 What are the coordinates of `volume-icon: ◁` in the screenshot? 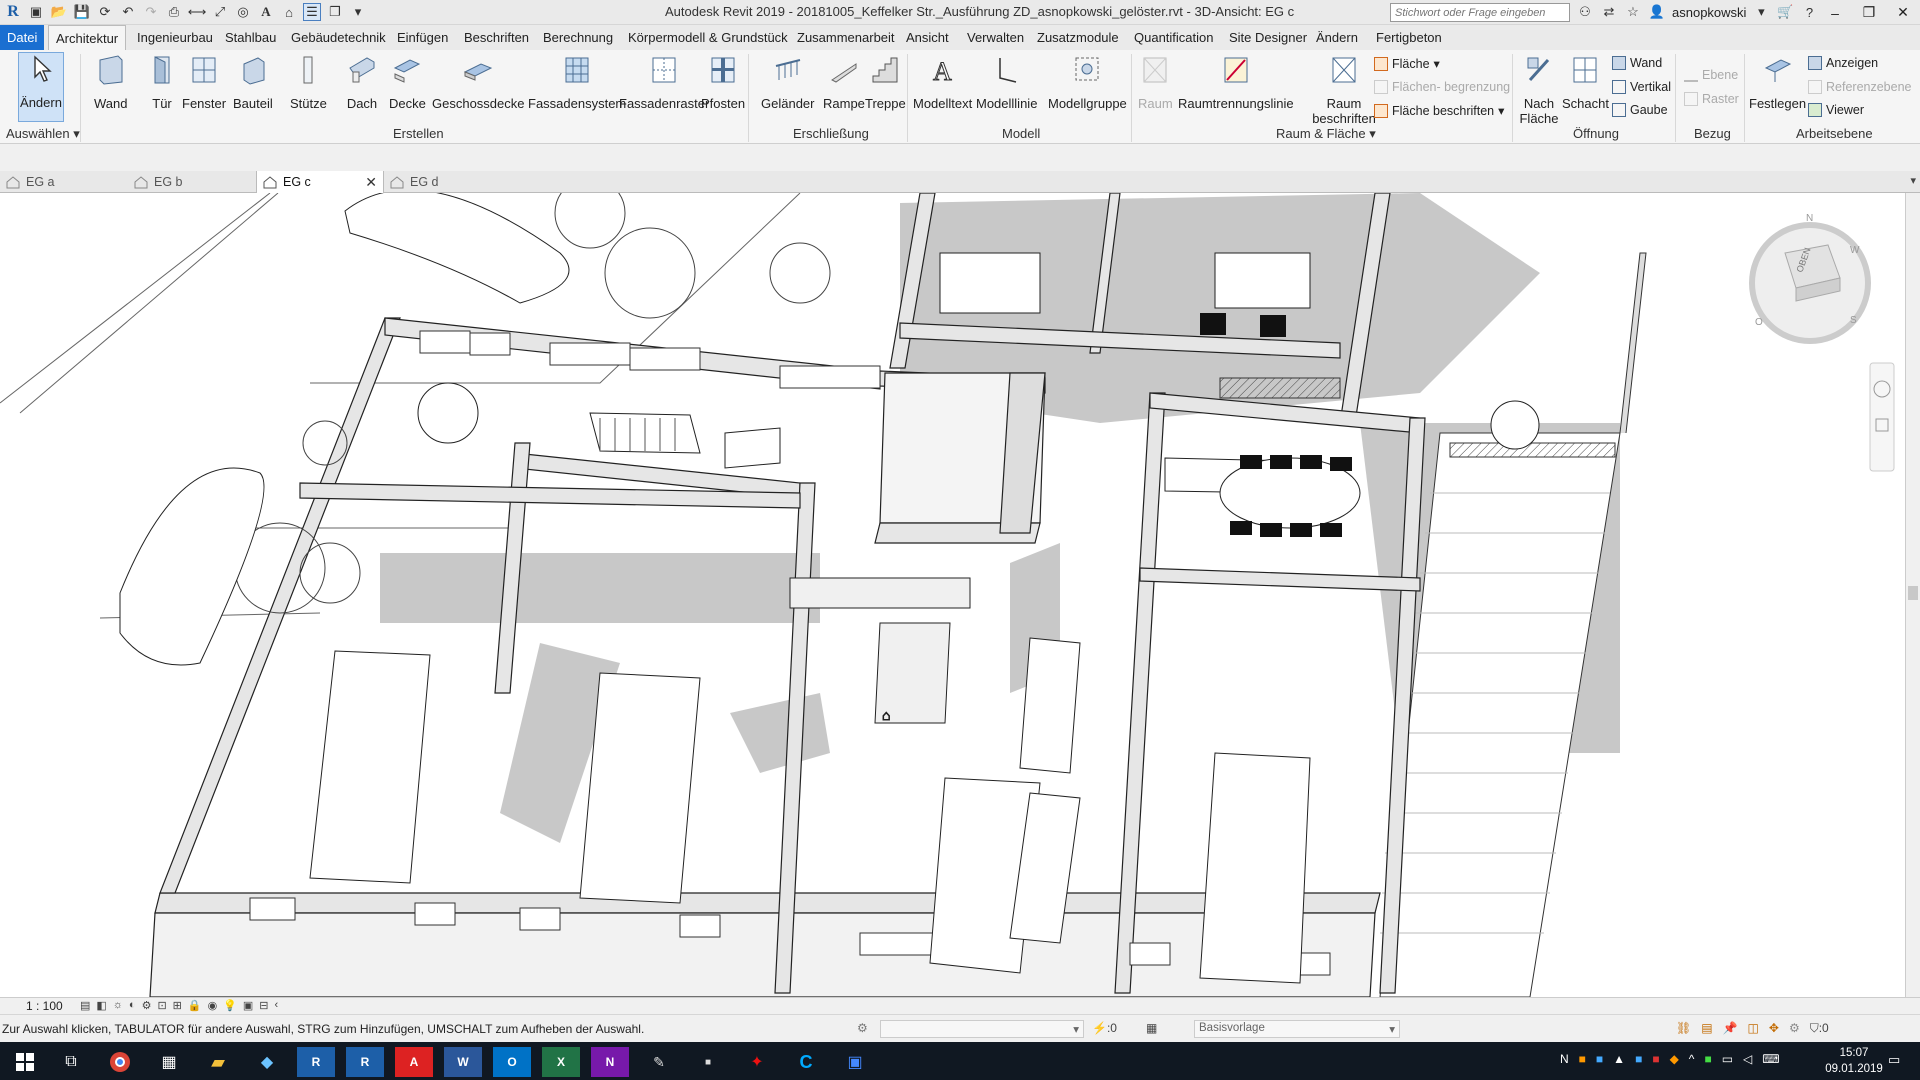 It's located at (1747, 1059).